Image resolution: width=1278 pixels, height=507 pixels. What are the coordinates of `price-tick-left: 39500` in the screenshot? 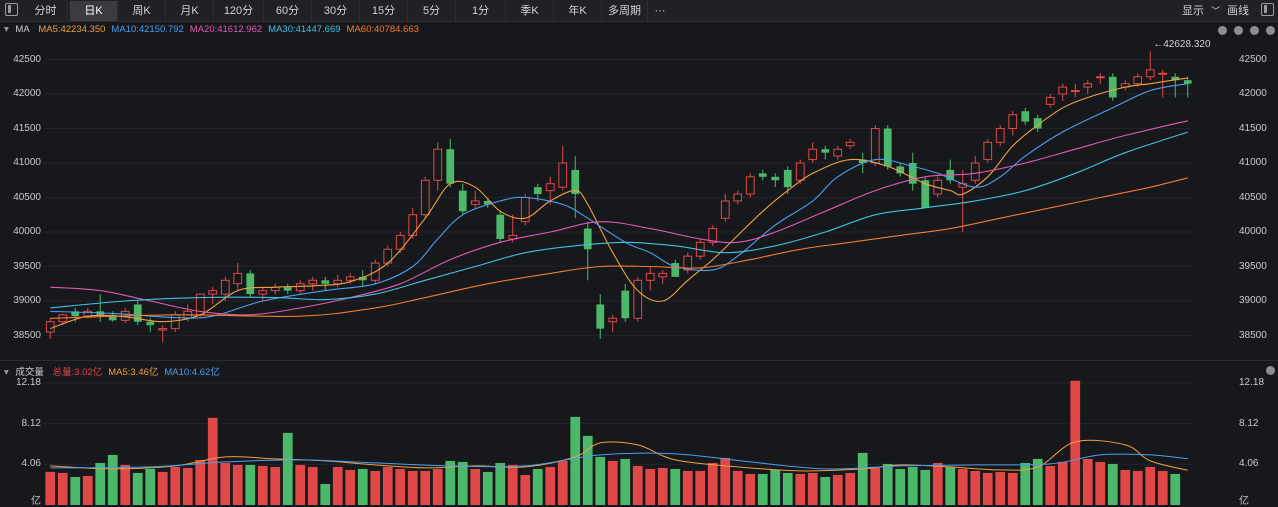 It's located at (27, 266).